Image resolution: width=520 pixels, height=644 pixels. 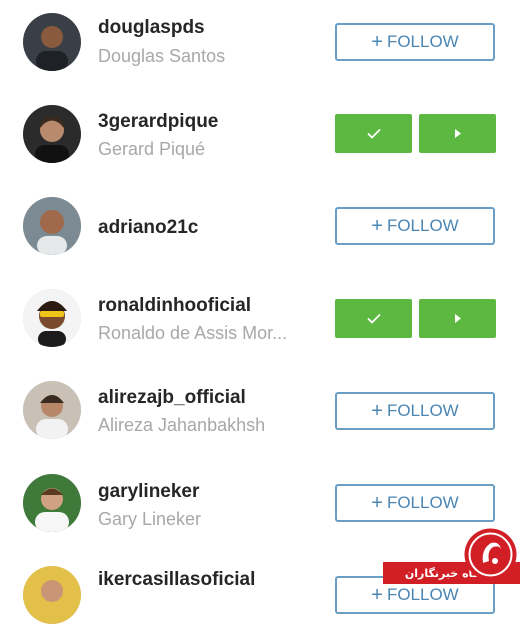 What do you see at coordinates (148, 492) in the screenshot?
I see `username: garylineker` at bounding box center [148, 492].